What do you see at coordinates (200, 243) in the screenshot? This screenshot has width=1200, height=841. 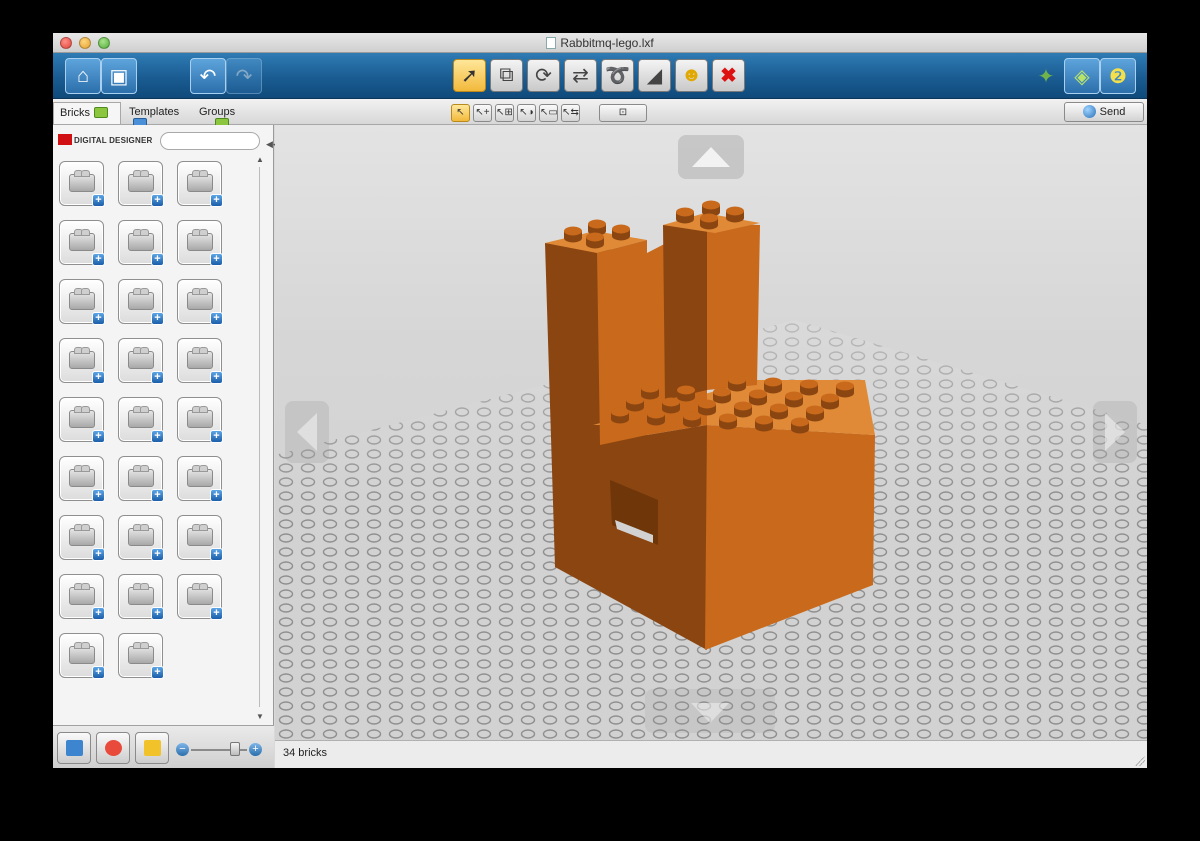 I see `wedge-brick-tile: +` at bounding box center [200, 243].